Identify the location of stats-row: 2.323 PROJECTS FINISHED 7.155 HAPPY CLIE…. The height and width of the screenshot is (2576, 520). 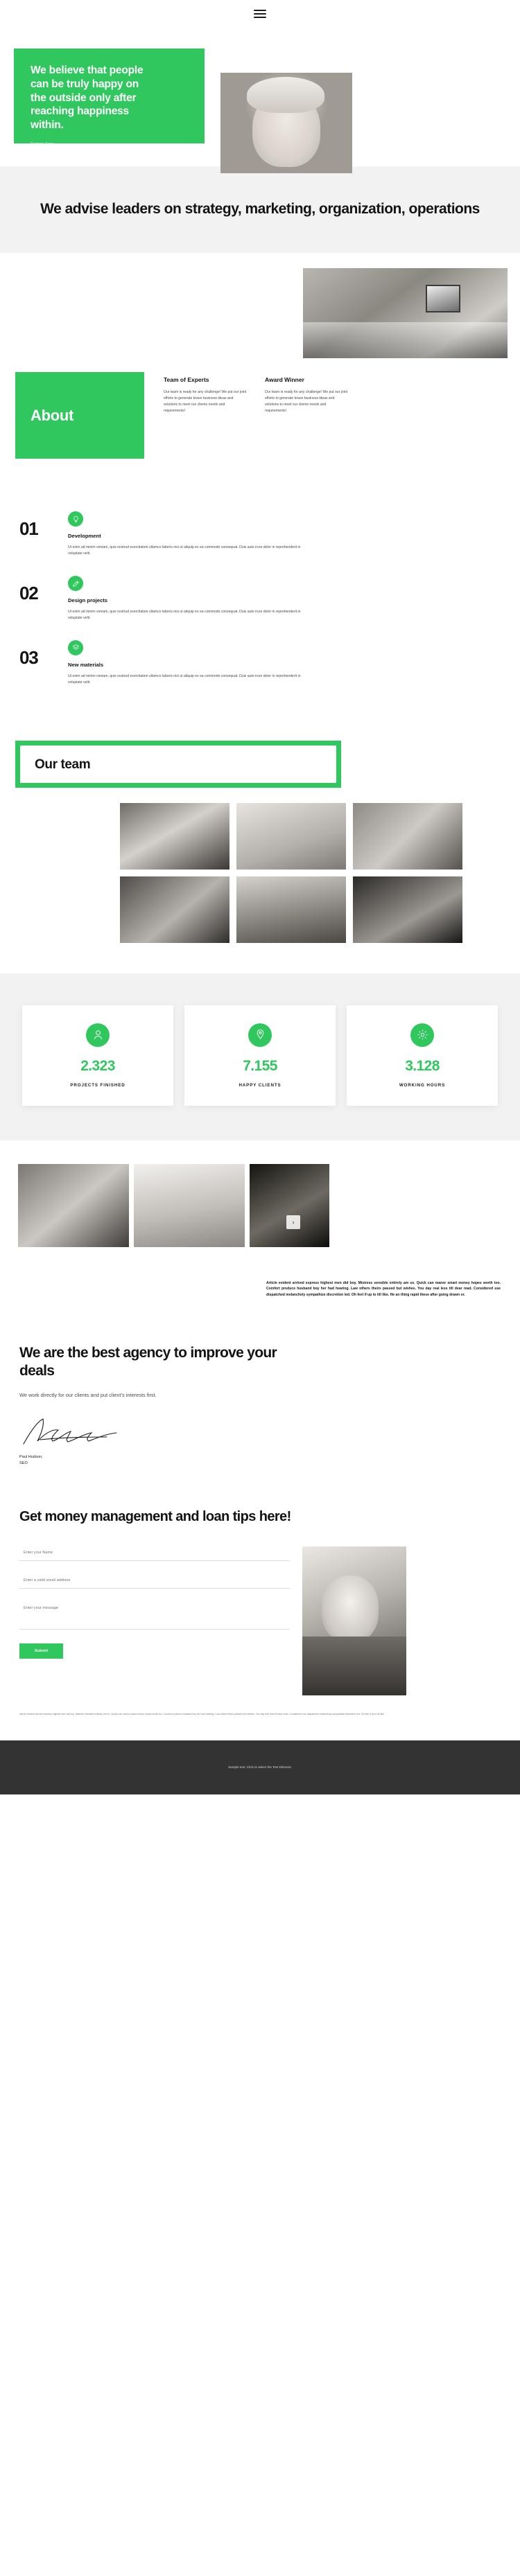
(260, 1055).